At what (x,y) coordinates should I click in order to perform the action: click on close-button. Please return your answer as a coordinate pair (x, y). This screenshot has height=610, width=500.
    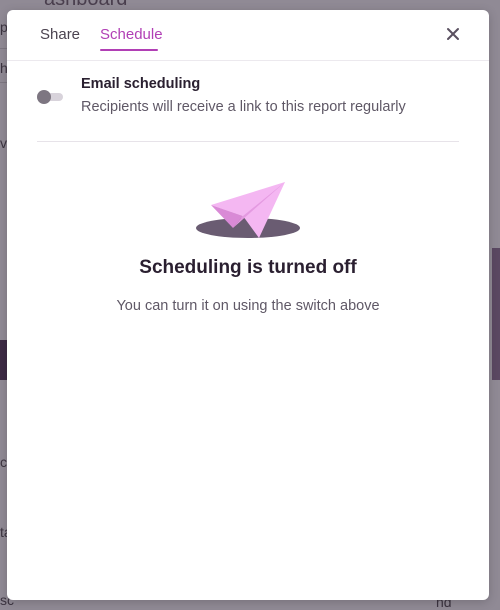
    Looking at the image, I should click on (453, 34).